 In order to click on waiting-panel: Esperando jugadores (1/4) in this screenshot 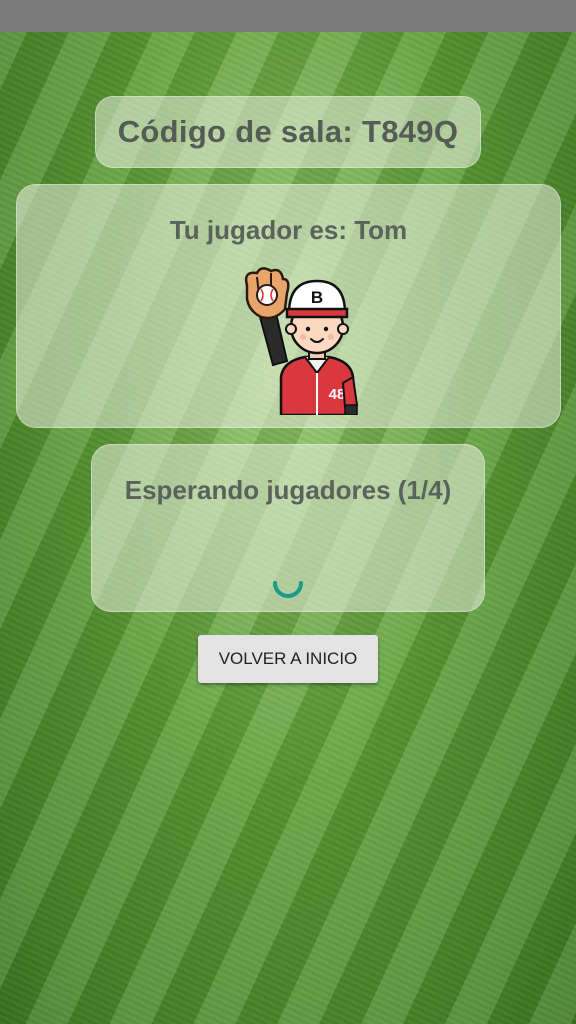, I will do `click(288, 528)`.